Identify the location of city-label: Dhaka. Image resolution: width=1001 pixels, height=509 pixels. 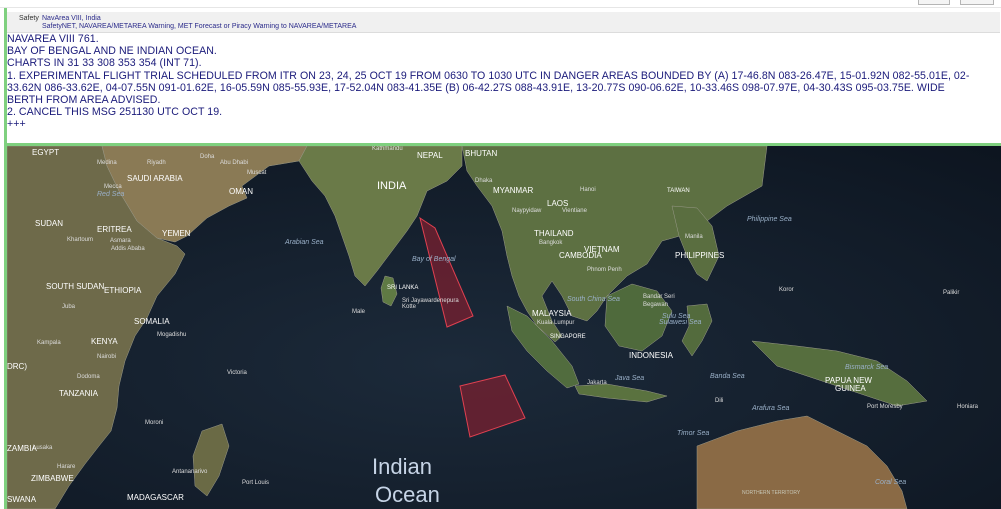
(484, 181).